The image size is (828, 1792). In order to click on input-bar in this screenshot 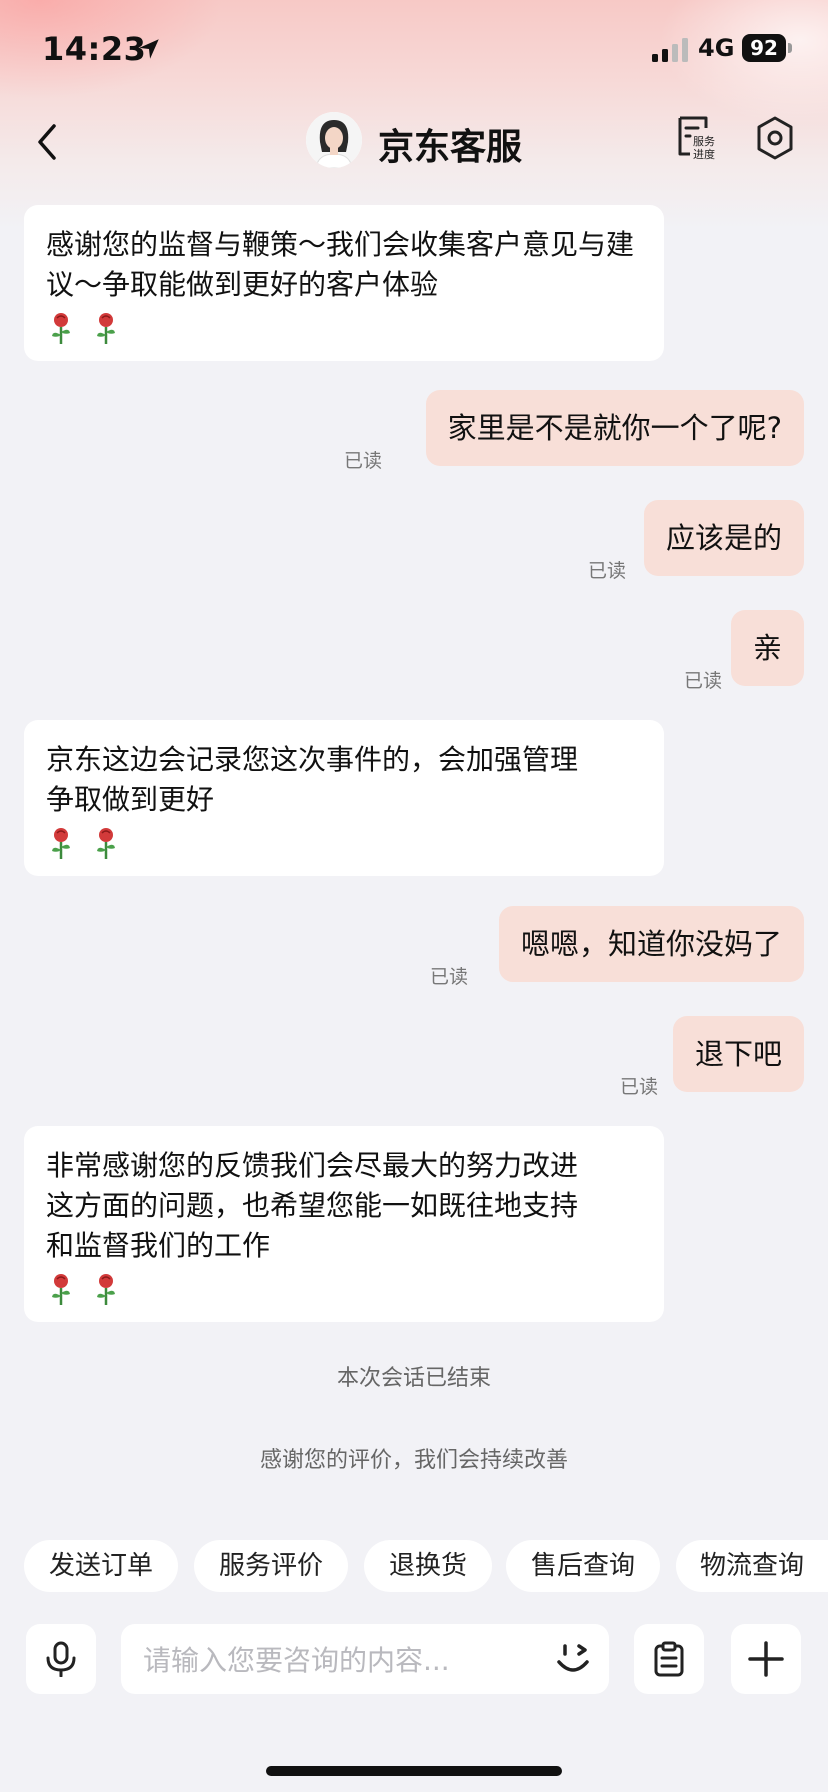, I will do `click(414, 1696)`.